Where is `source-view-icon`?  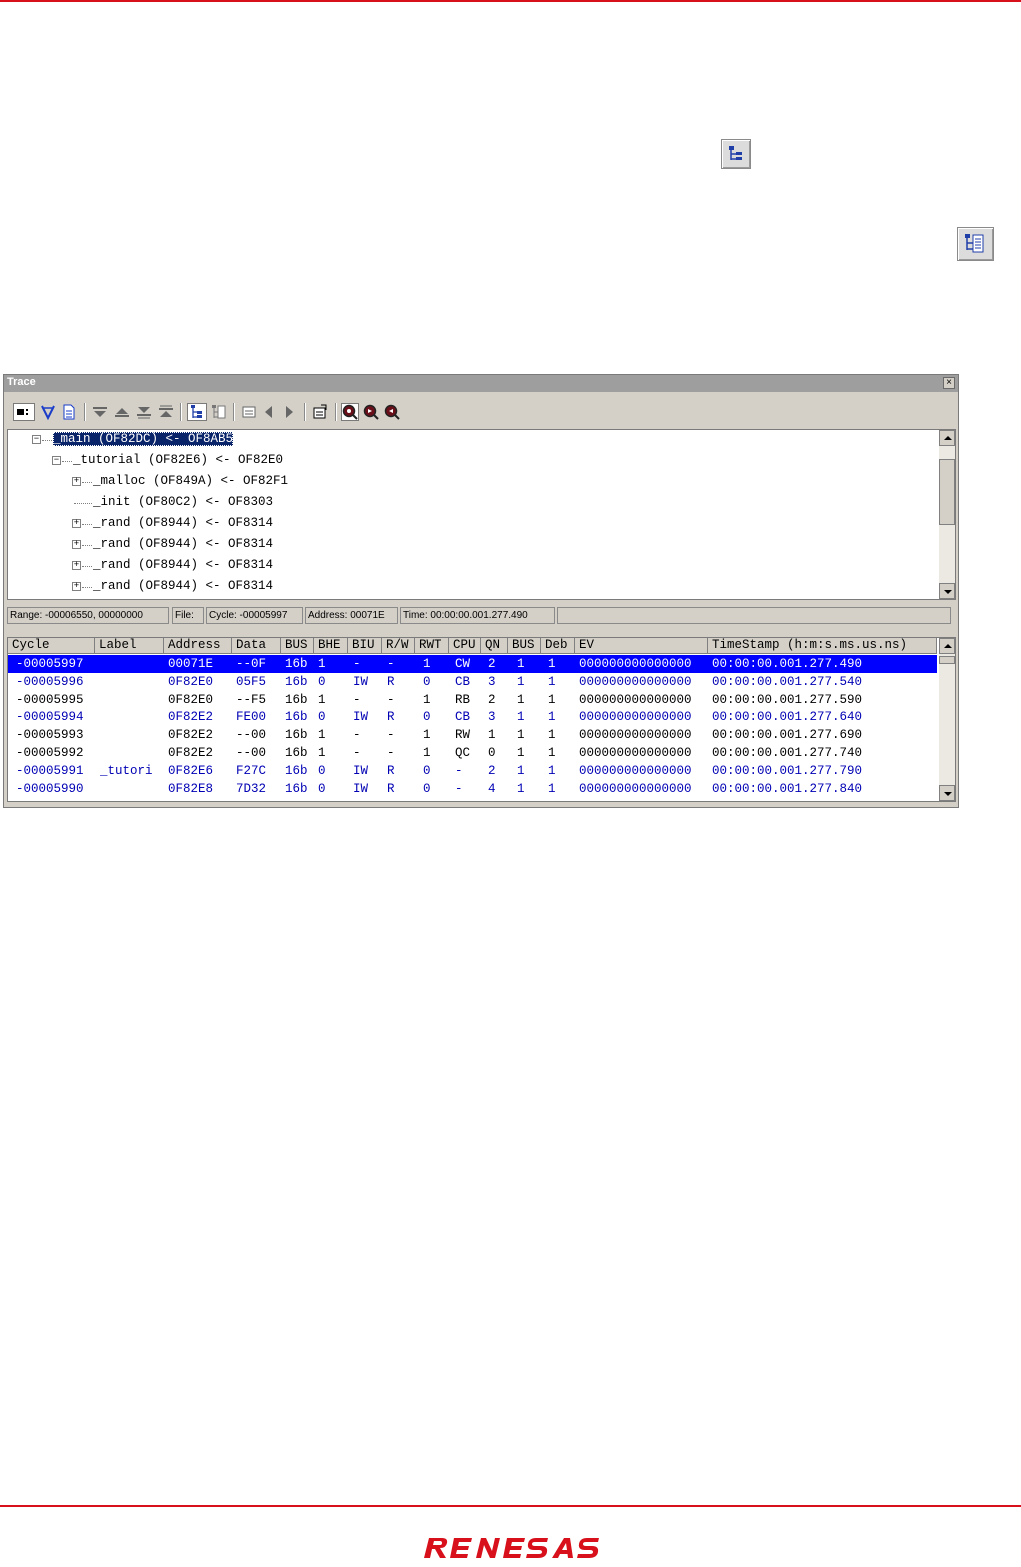 source-view-icon is located at coordinates (219, 412).